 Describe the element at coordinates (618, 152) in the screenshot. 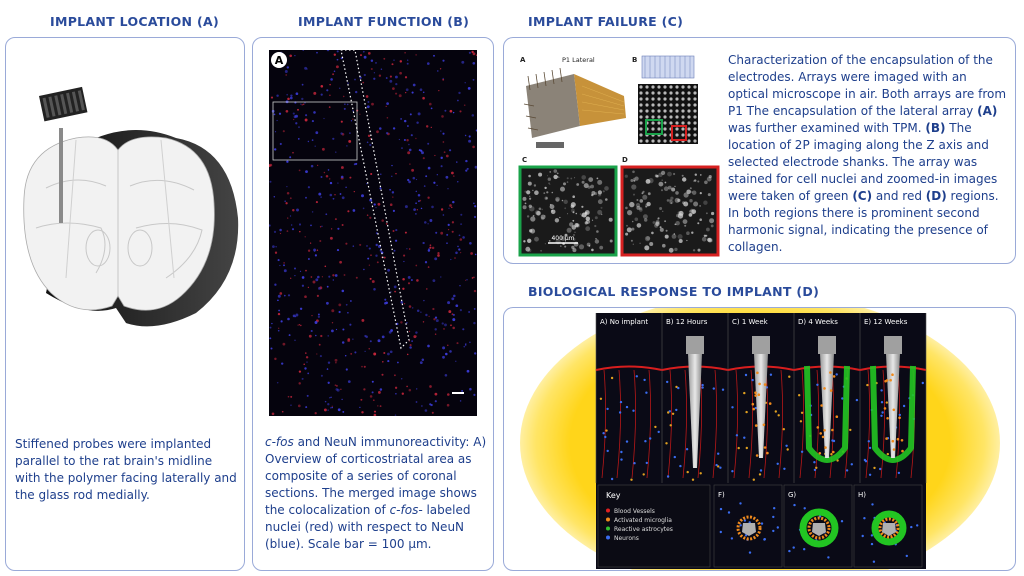

I see `encapsulation-figure: A P1 Lateral B C 400 µm D` at that location.